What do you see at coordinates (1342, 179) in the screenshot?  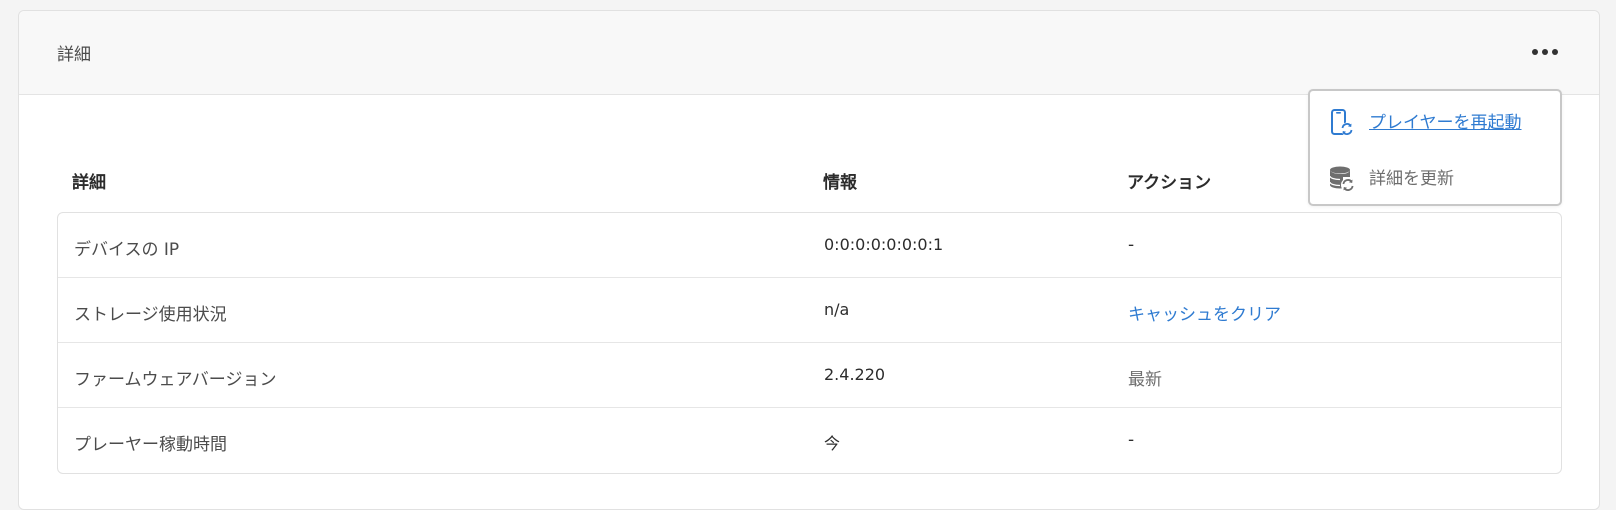 I see `database-refresh-icon` at bounding box center [1342, 179].